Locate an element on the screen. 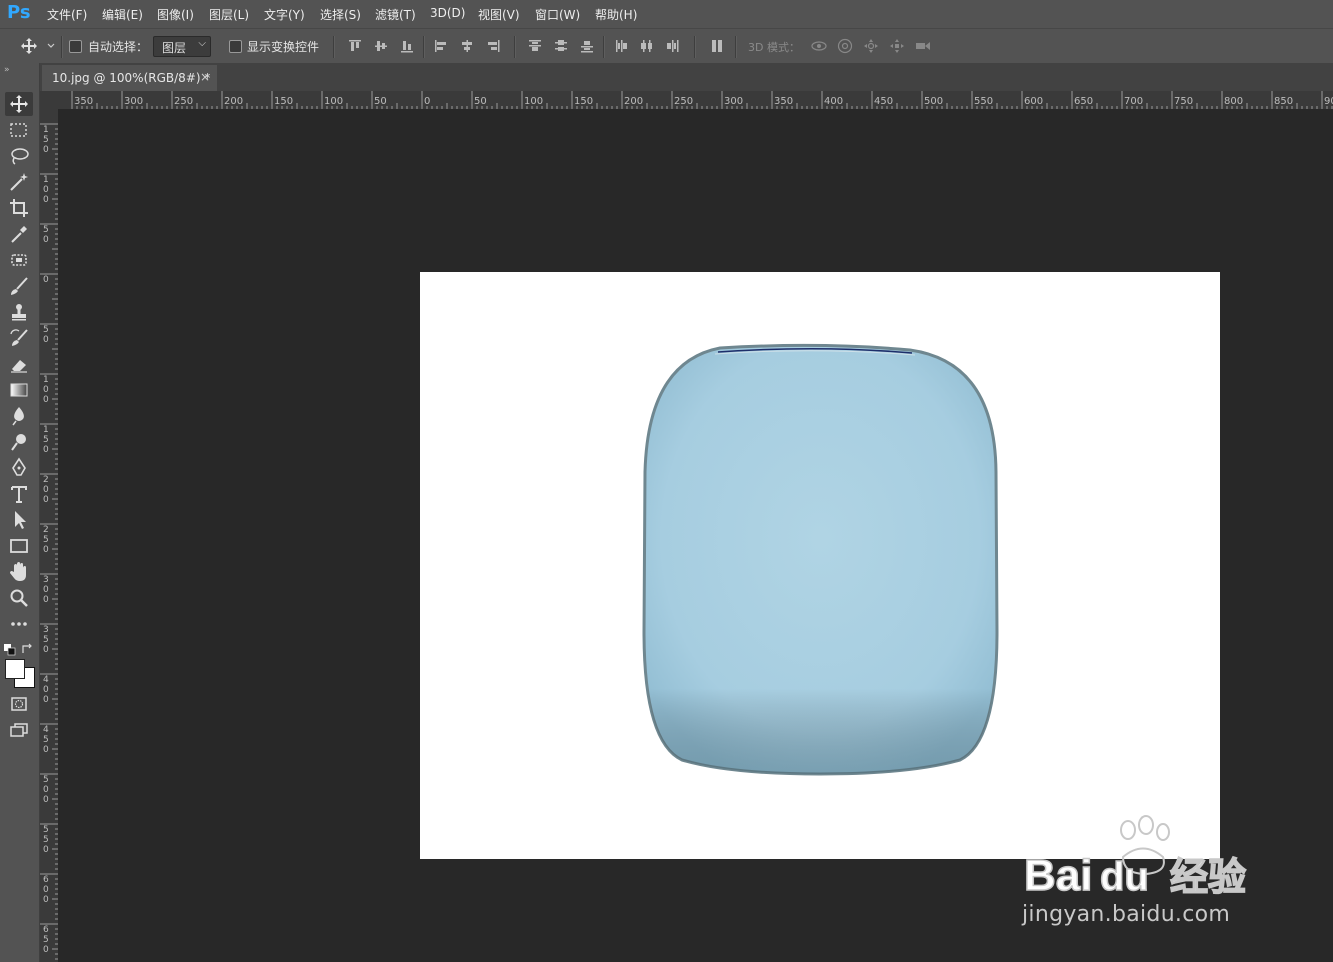 The width and height of the screenshot is (1333, 962). eraser-icon is located at coordinates (19, 364).